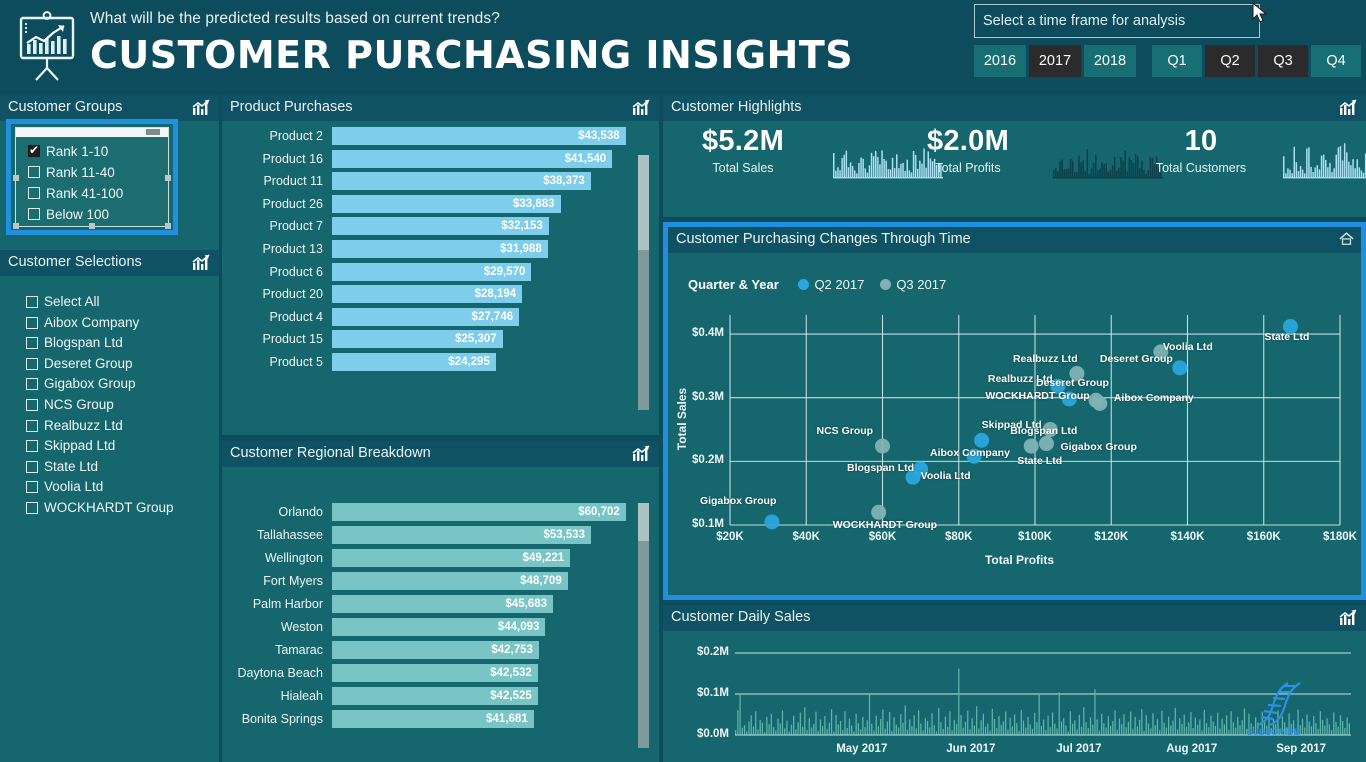 This screenshot has height=762, width=1366. I want to click on customer-groups-slicer: Rank 1-10 Rank 11-40 Rank 41-100 Below 100, so click(92, 178).